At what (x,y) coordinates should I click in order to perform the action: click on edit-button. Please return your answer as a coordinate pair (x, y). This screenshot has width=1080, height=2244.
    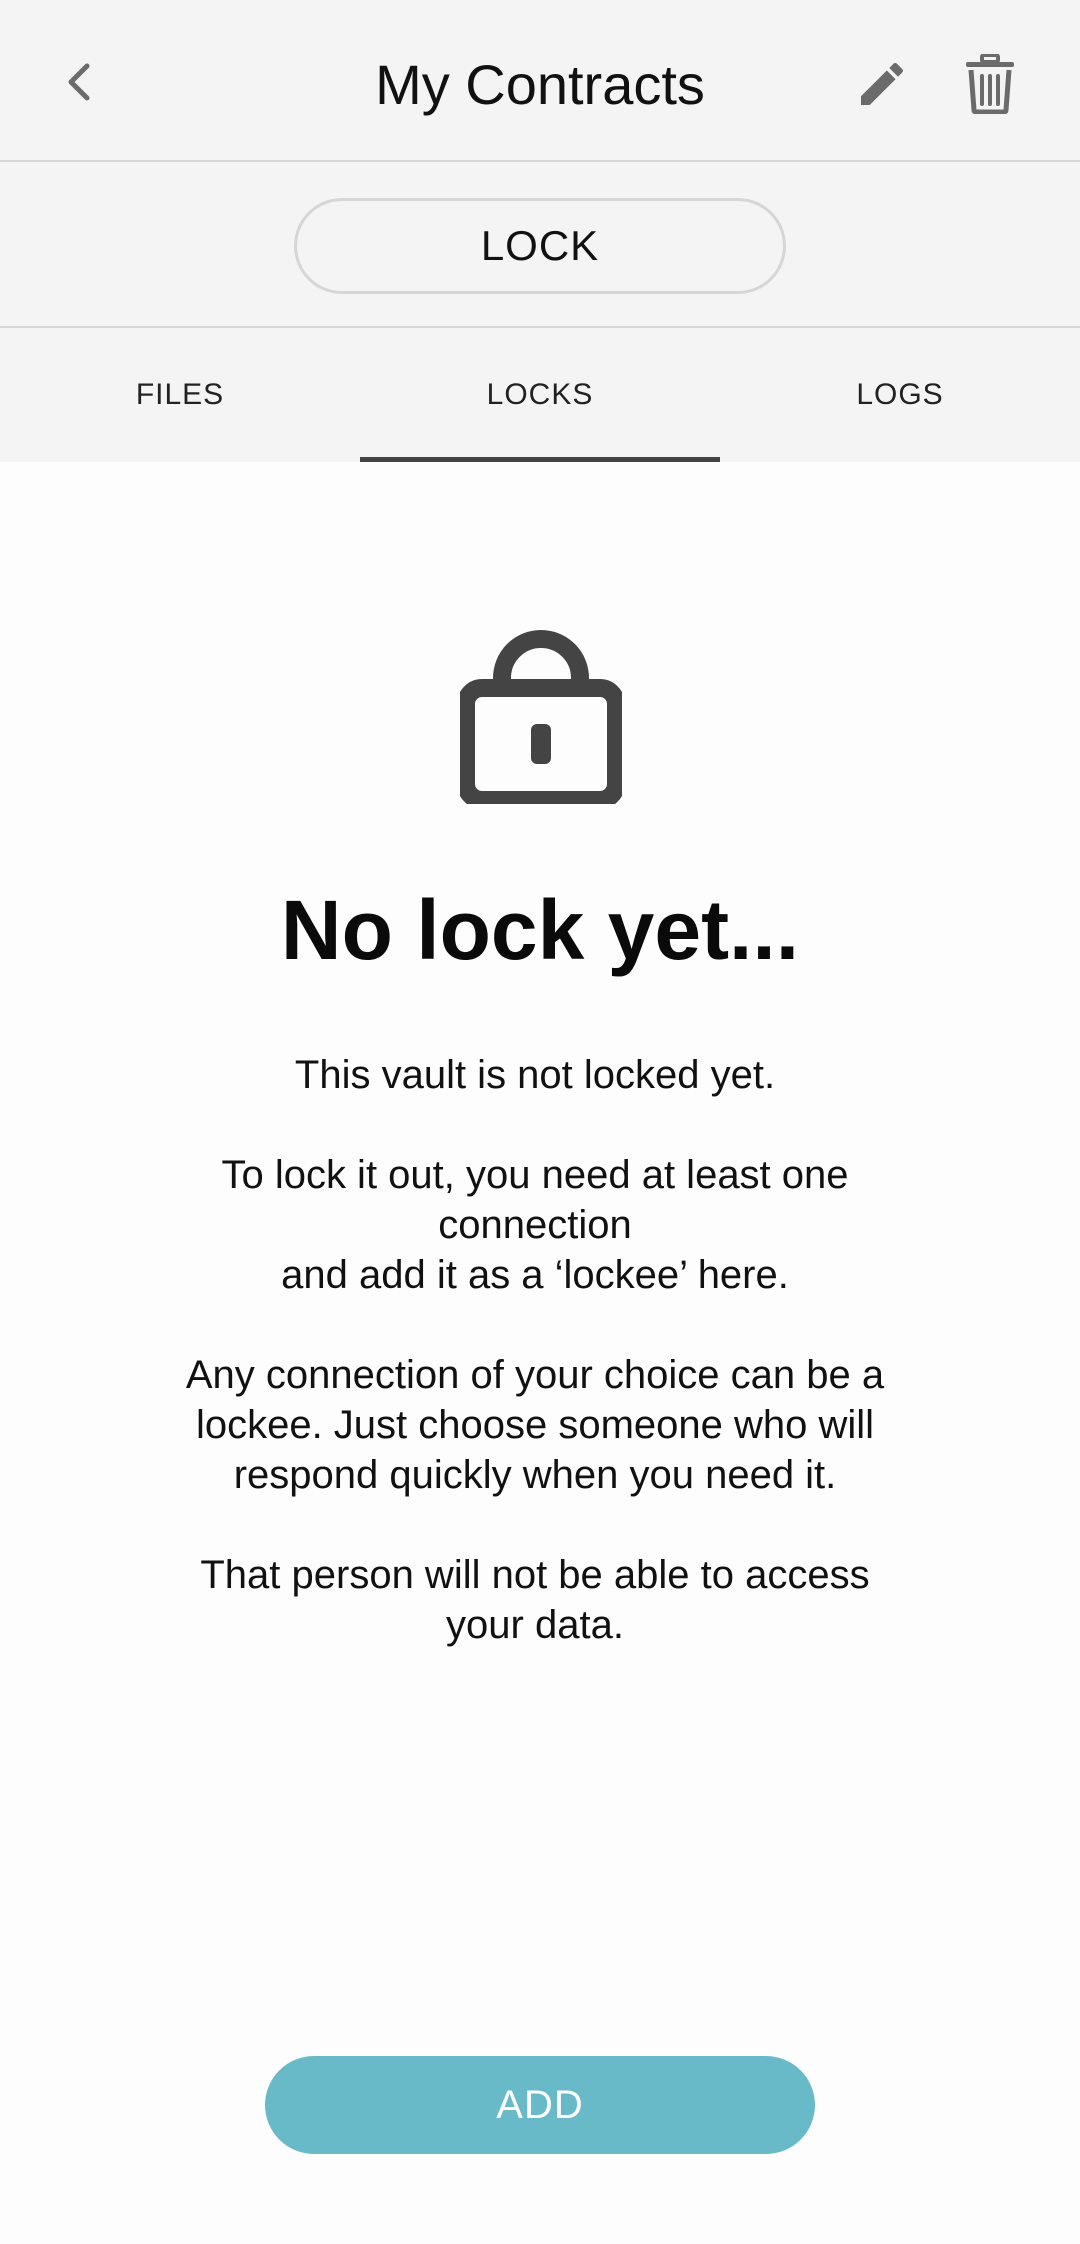
    Looking at the image, I should click on (882, 84).